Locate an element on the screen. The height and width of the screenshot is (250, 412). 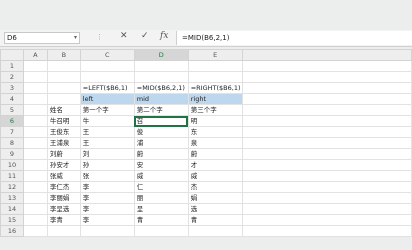
cell: 李丽娟 is located at coordinates (63, 198).